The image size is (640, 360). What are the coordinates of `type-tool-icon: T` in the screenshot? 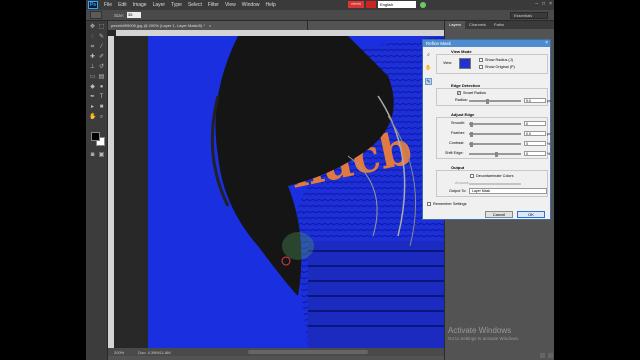 It's located at (101, 97).